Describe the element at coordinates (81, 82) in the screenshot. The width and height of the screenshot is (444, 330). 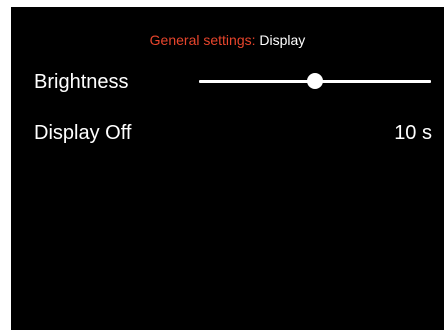
I see `brightness-label: Brightness` at that location.